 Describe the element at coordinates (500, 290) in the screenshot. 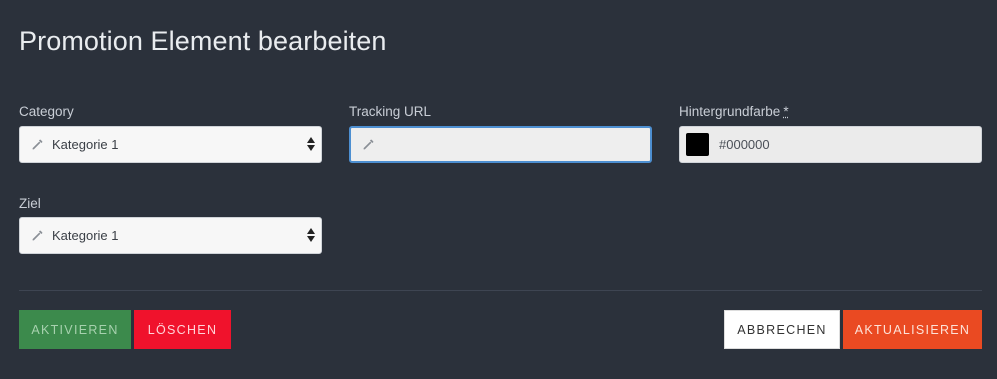

I see `footer-divider` at that location.